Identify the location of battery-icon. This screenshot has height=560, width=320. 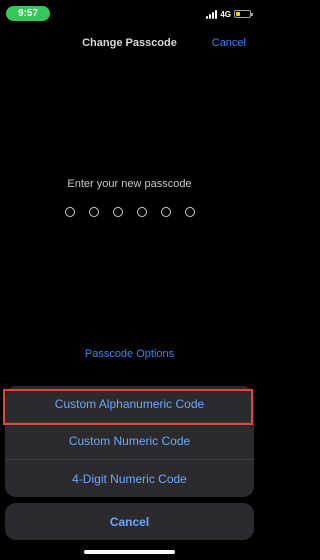
(243, 14).